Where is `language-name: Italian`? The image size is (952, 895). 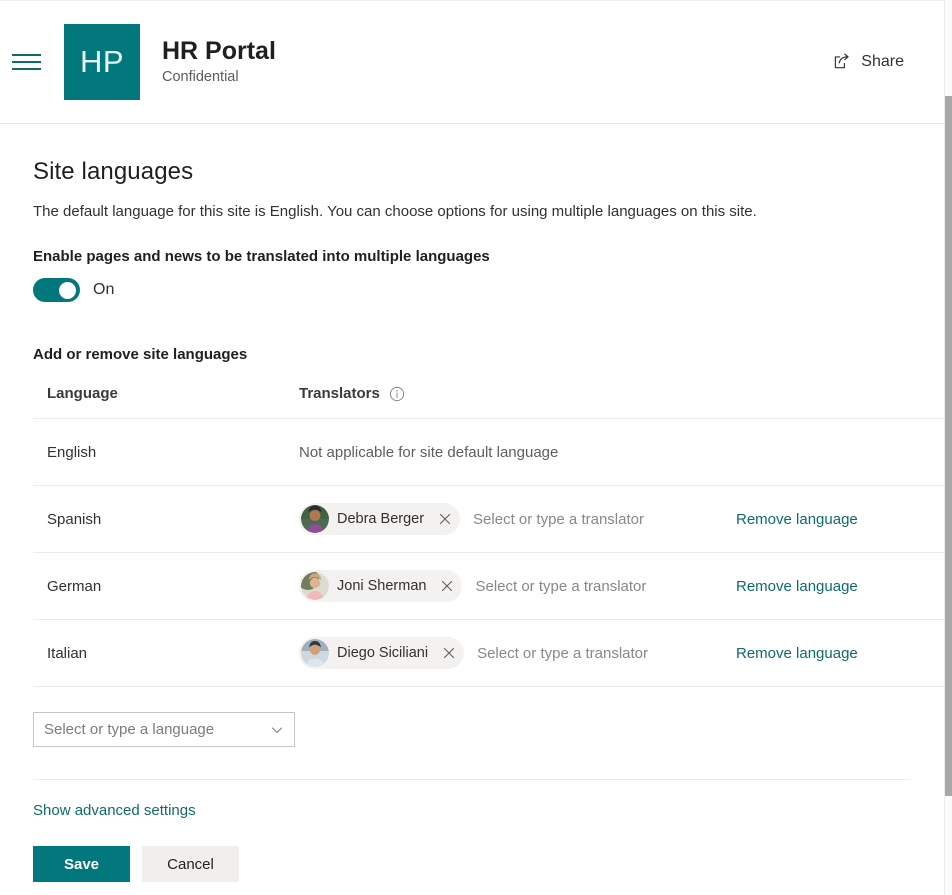 language-name: Italian is located at coordinates (162, 653).